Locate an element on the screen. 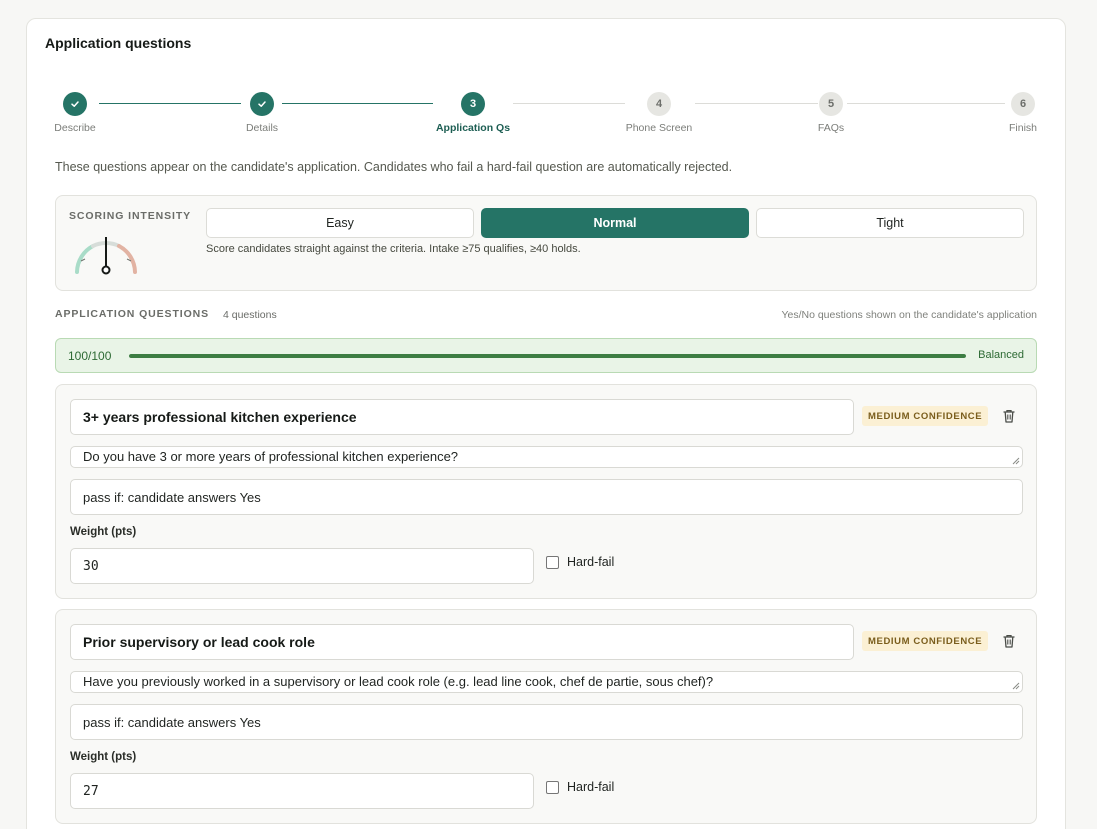 The width and height of the screenshot is (1097, 829). weight-input: 27 is located at coordinates (302, 791).